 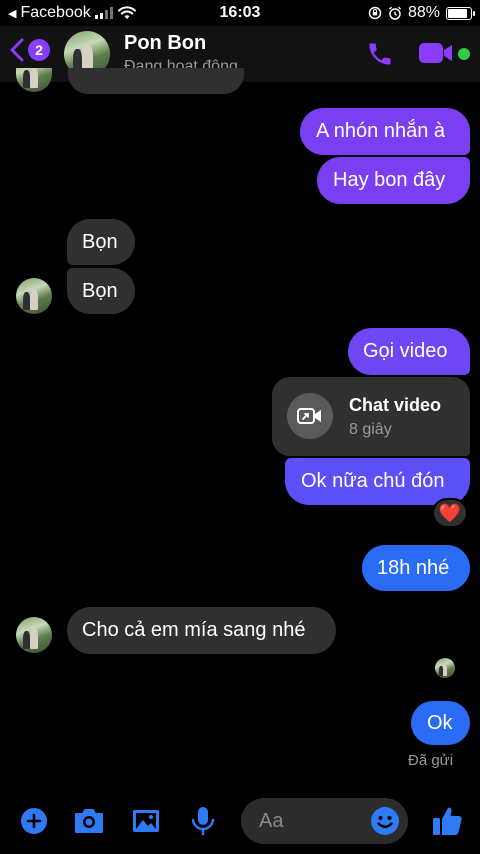 I want to click on battery-percent: 88%, so click(x=423, y=12).